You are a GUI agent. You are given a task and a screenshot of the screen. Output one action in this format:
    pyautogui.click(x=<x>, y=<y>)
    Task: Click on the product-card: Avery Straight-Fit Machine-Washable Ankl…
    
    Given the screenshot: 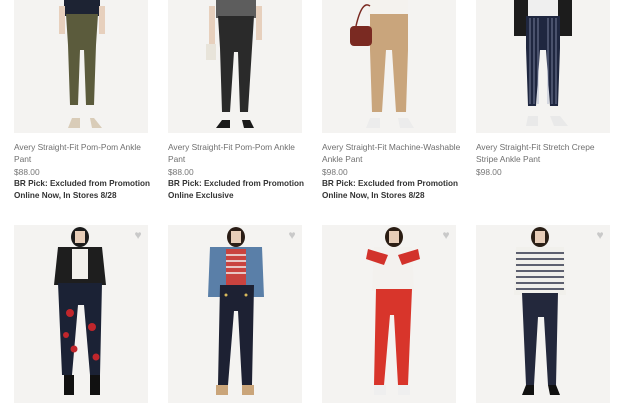 What is the action you would take?
    pyautogui.click(x=392, y=101)
    